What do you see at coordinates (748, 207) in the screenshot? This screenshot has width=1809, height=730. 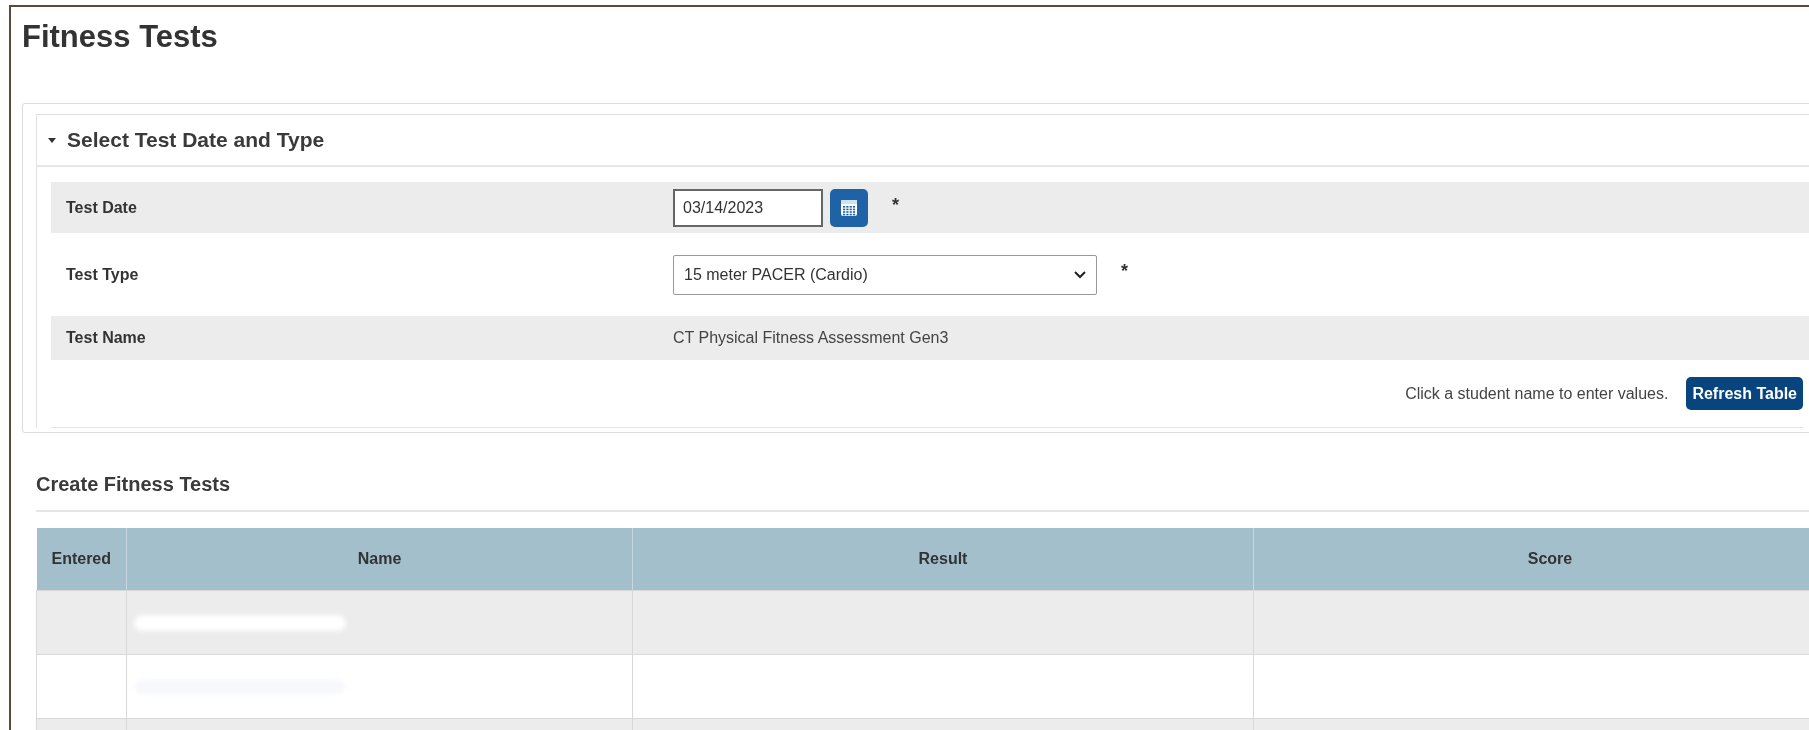 I see `date-field: 03/14/2023` at bounding box center [748, 207].